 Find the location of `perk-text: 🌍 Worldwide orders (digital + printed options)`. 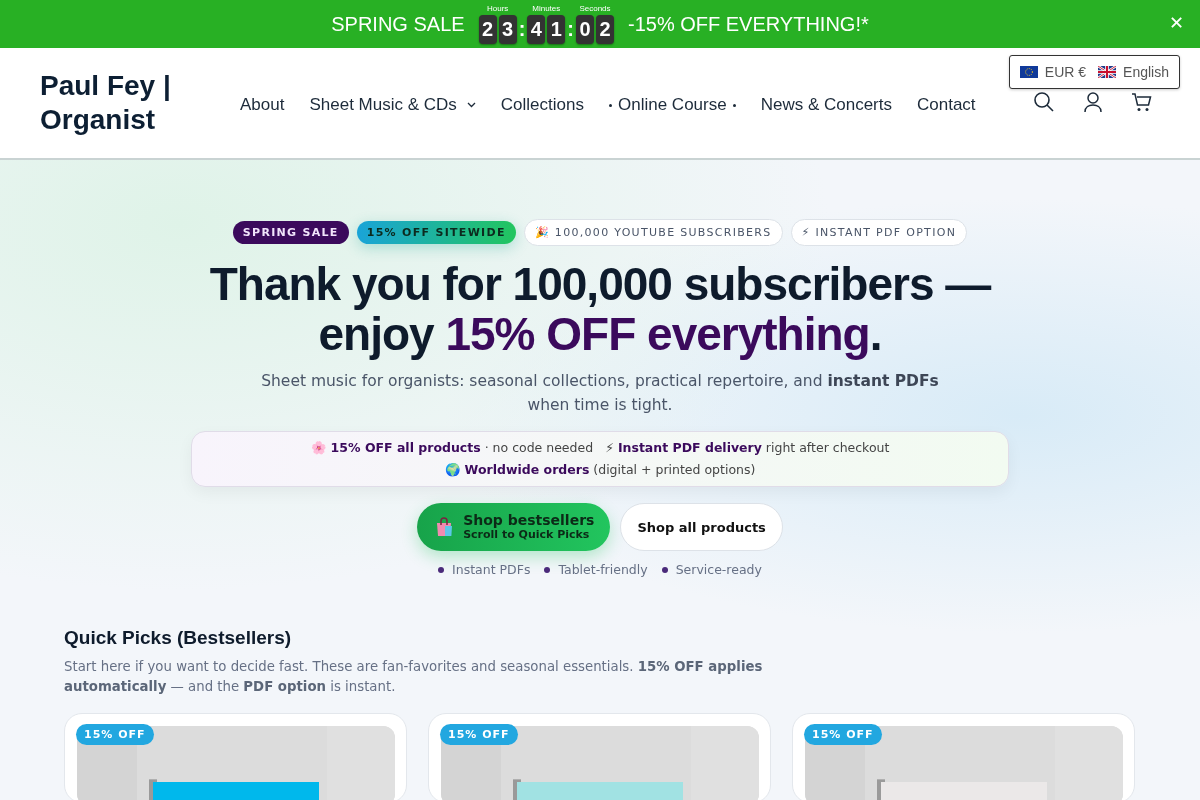

perk-text: 🌍 Worldwide orders (digital + printed options) is located at coordinates (600, 470).